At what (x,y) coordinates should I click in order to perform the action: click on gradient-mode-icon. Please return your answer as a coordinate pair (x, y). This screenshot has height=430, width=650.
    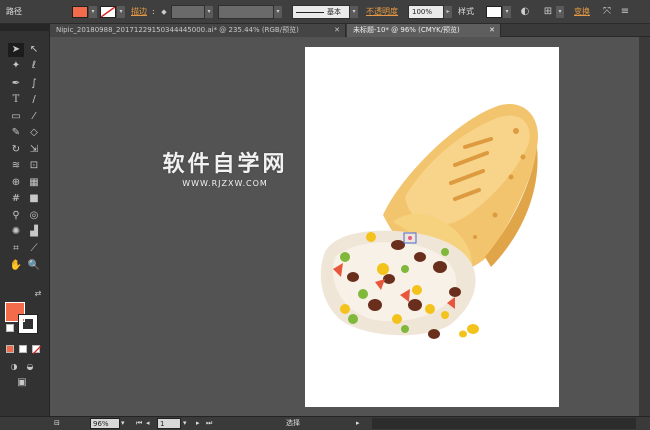
    Looking at the image, I should click on (23, 349).